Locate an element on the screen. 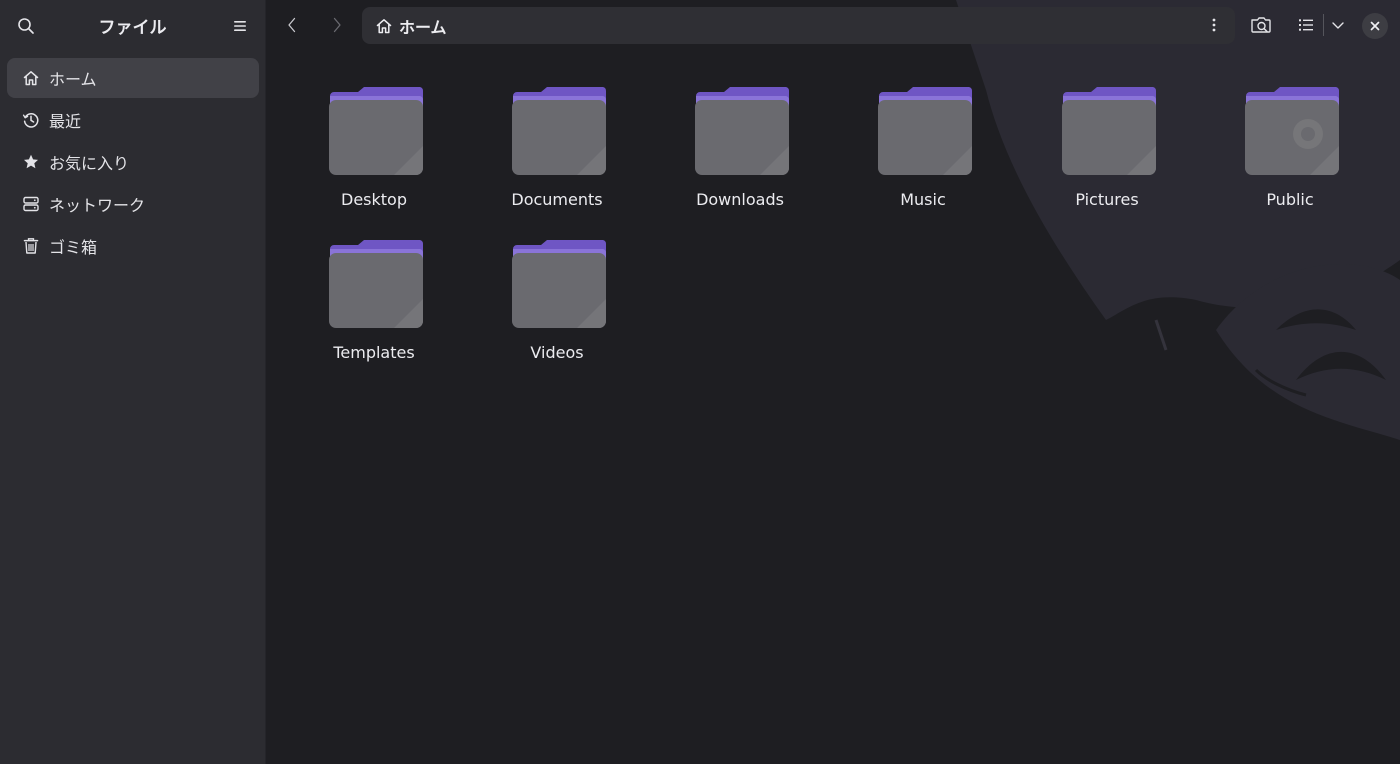 The height and width of the screenshot is (764, 1400). location-bar: ホーム is located at coordinates (798, 25).